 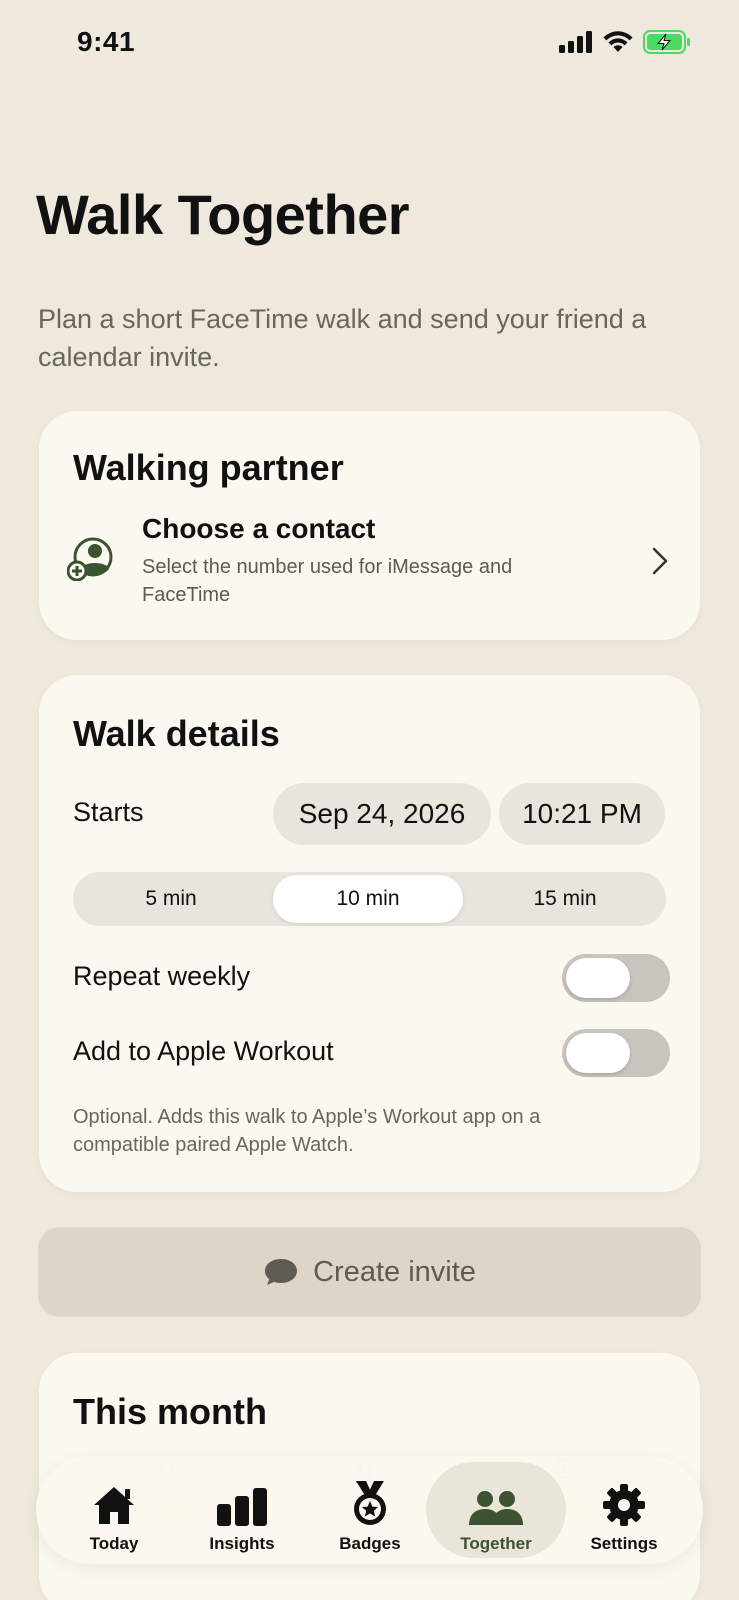 What do you see at coordinates (242, 1507) in the screenshot?
I see `bar-chart-icon` at bounding box center [242, 1507].